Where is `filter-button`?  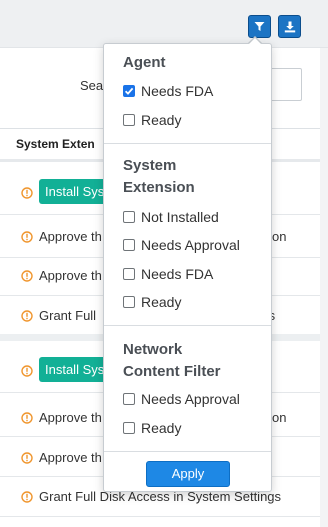
filter-button is located at coordinates (259, 26).